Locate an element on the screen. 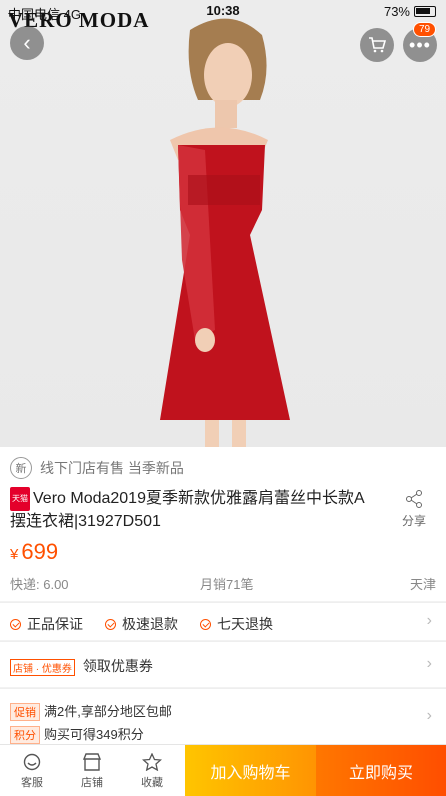 The height and width of the screenshot is (796, 446). guarantee-item: 极速退款 is located at coordinates (141, 624).